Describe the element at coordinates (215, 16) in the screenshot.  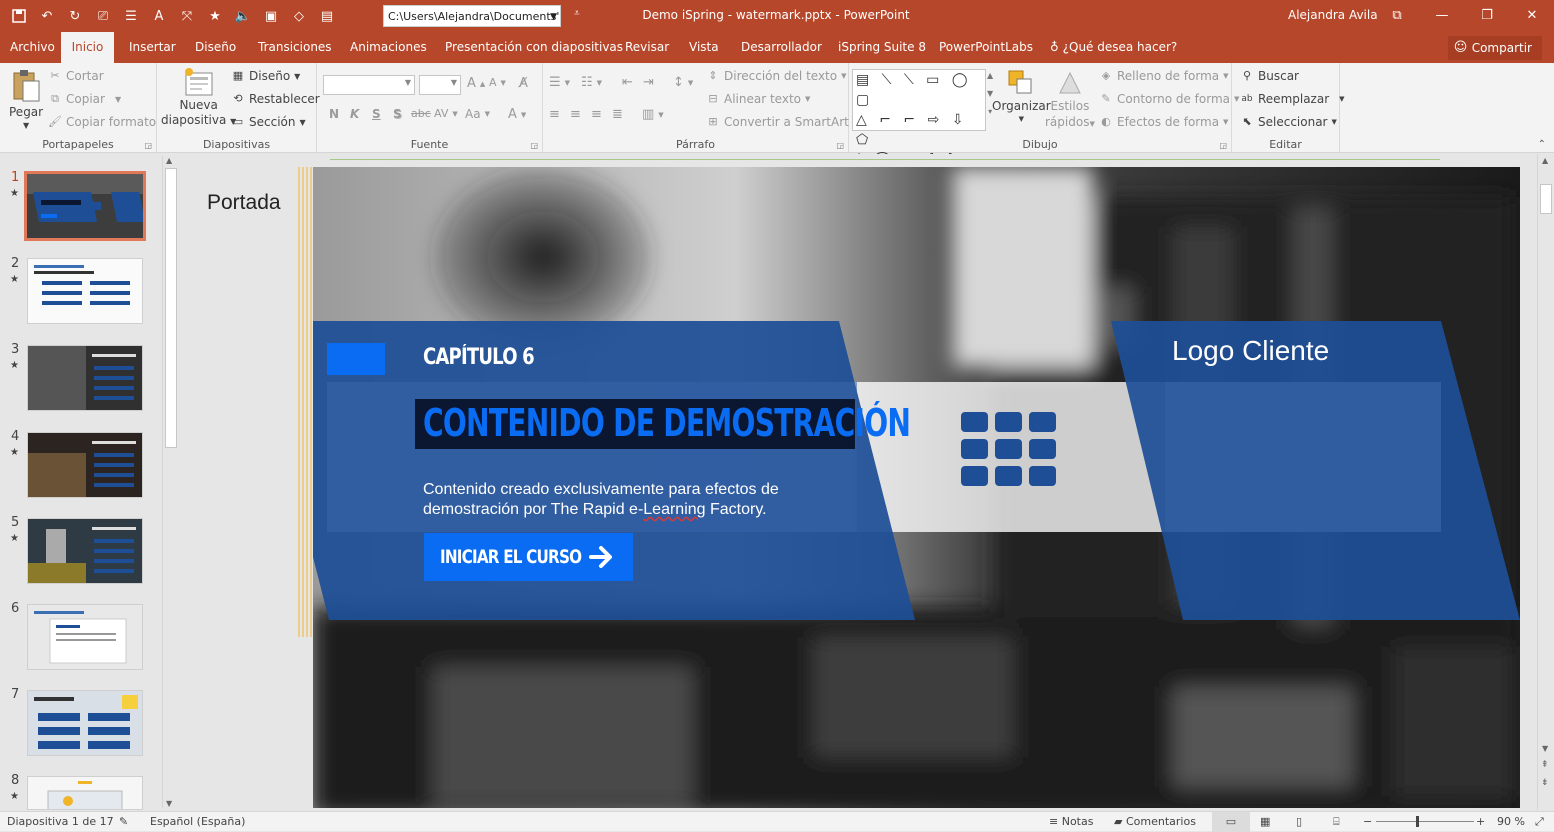
I see `star-icon: ★` at that location.